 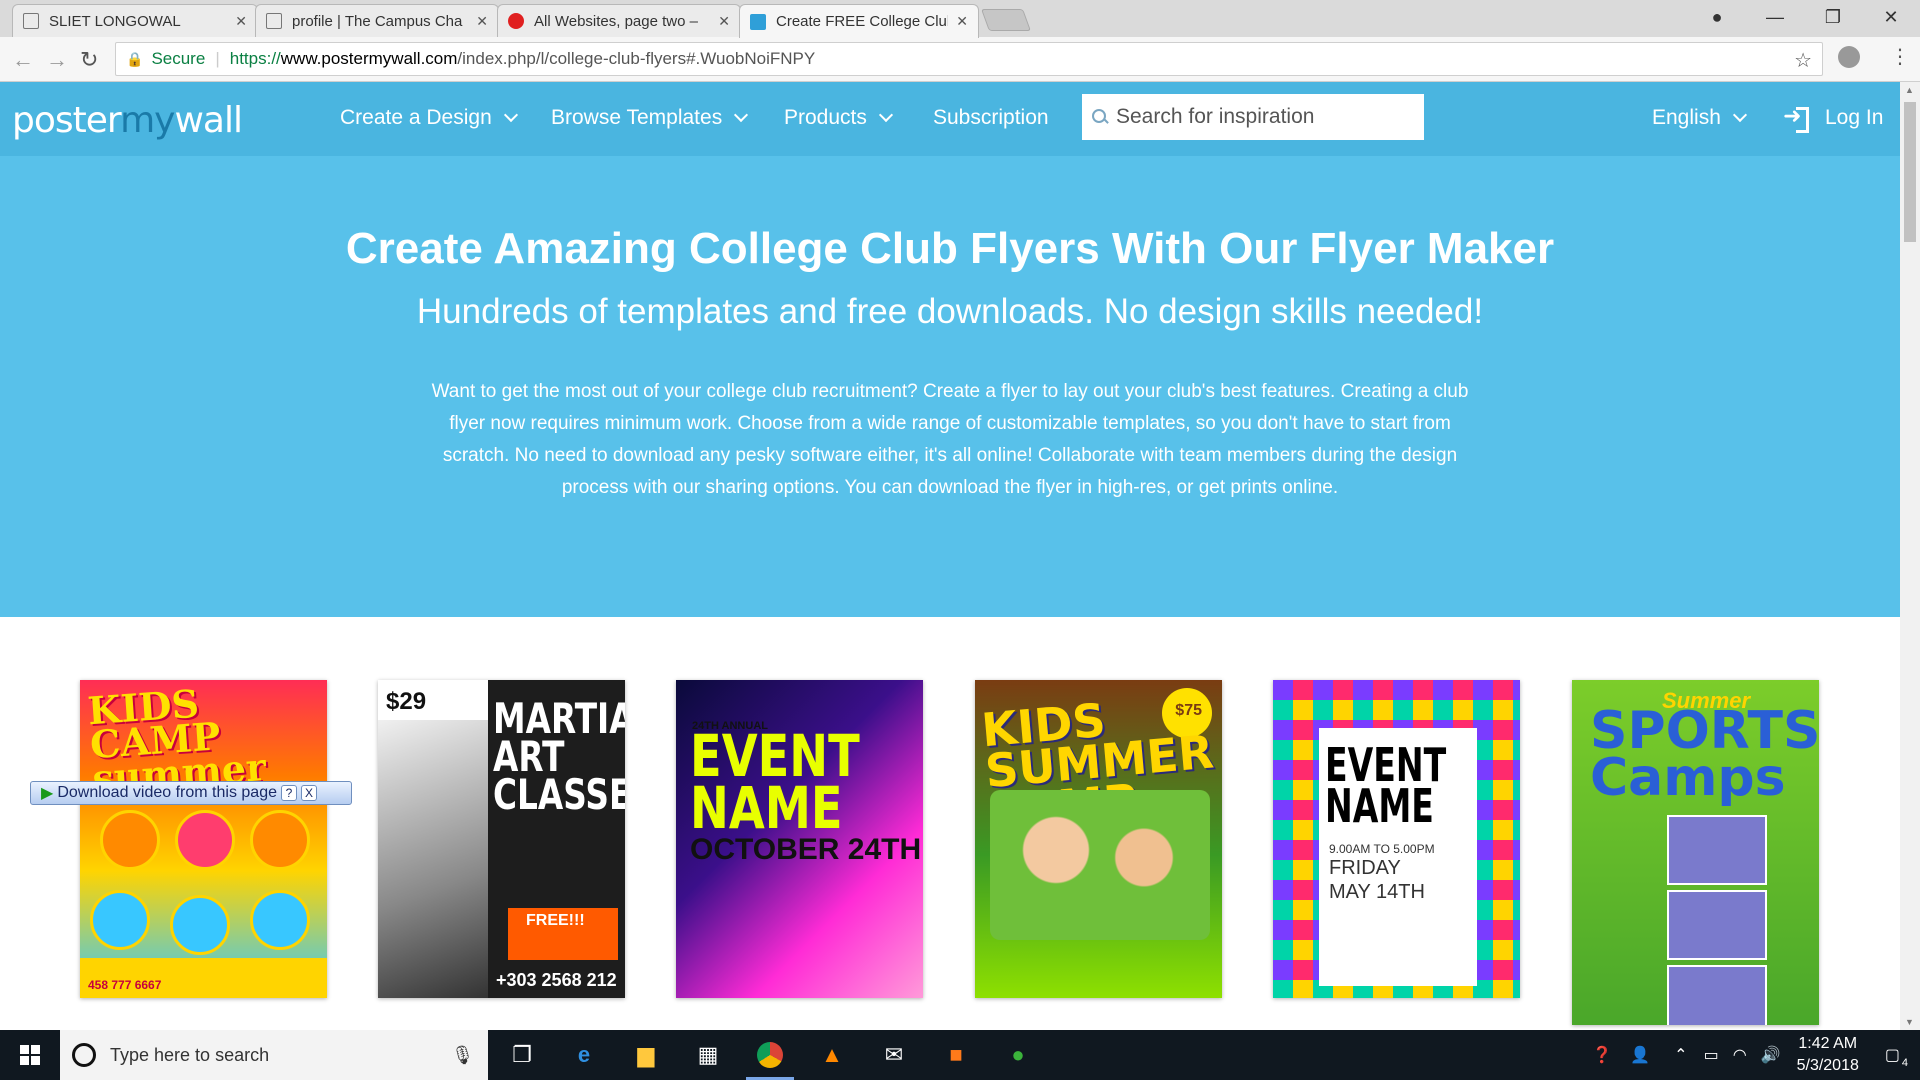 I want to click on template-title: KIDS CAMP summer, so click(x=177, y=741).